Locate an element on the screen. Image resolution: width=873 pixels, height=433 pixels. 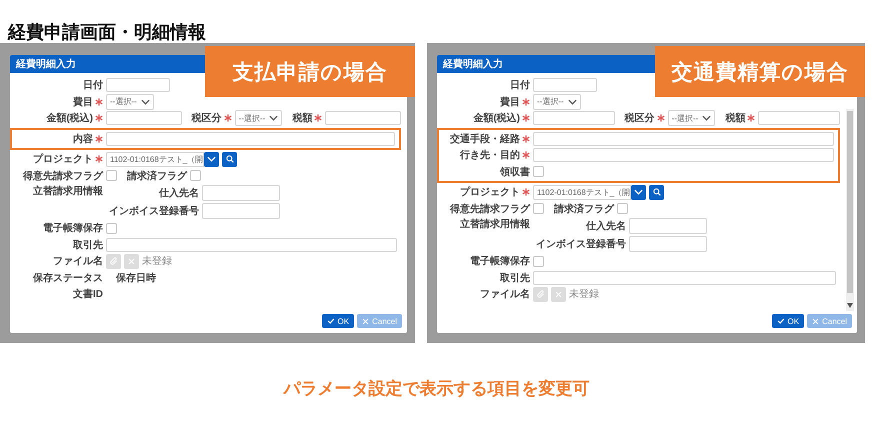
field-label: 文書ID is located at coordinates (88, 295).